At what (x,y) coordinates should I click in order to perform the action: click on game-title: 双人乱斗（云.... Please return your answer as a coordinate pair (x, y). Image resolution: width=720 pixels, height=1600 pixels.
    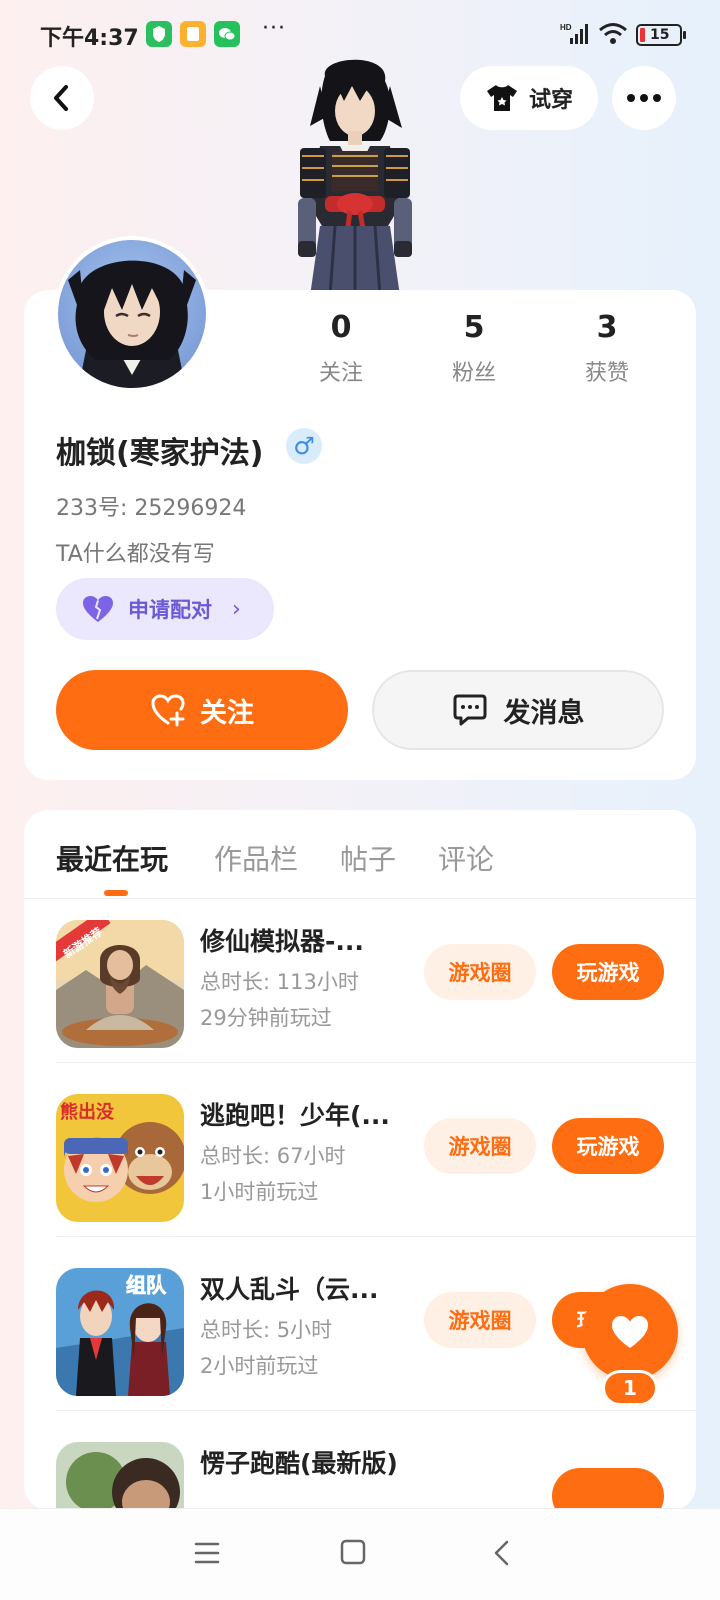
    Looking at the image, I should click on (289, 1289).